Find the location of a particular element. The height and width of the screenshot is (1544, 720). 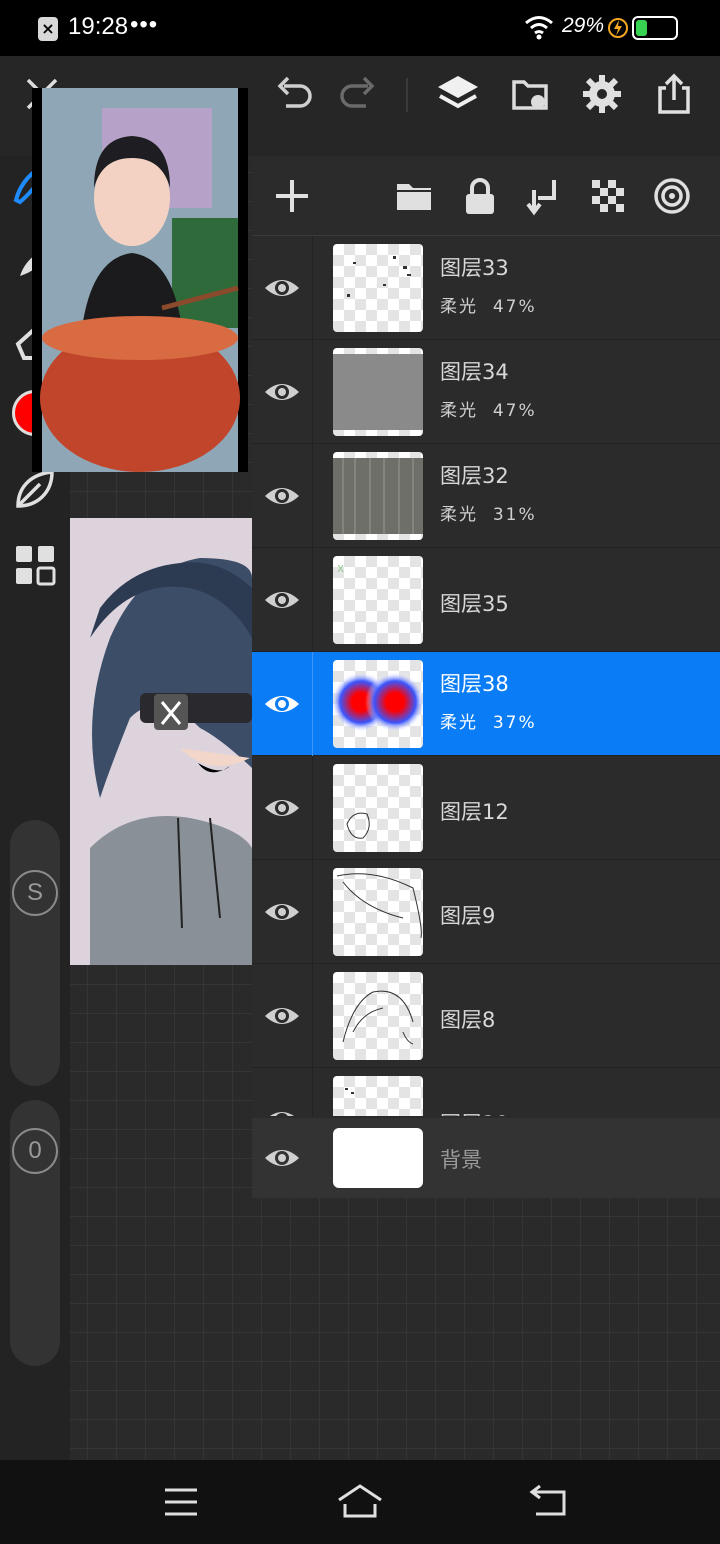

battery-percent: 29% is located at coordinates (583, 25).